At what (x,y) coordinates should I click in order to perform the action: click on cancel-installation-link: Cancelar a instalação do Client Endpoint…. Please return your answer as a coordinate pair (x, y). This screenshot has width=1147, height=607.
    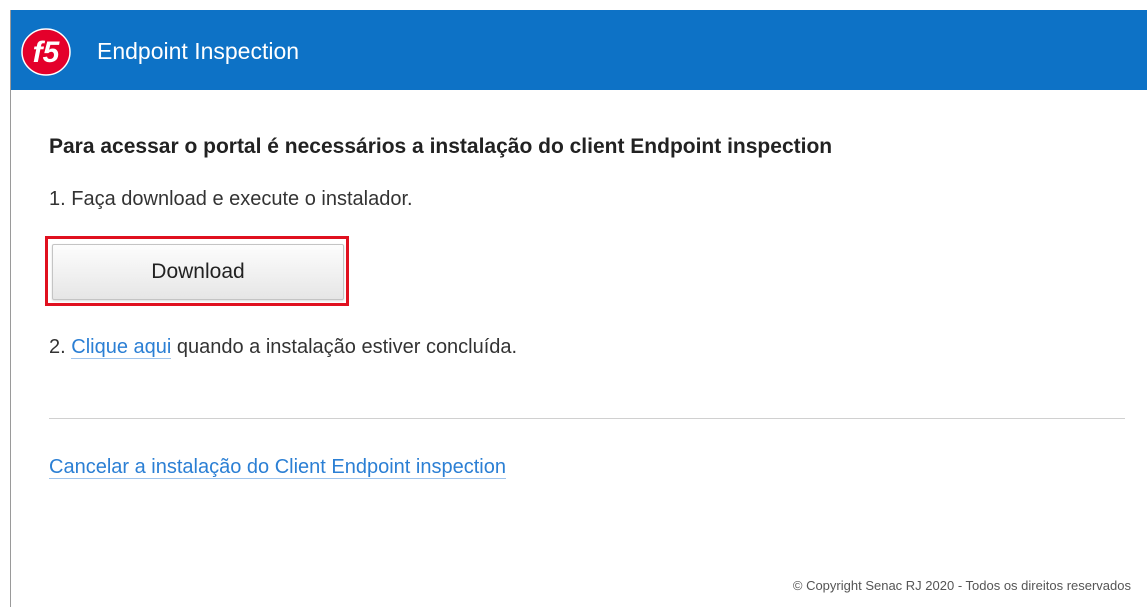
    Looking at the image, I should click on (277, 467).